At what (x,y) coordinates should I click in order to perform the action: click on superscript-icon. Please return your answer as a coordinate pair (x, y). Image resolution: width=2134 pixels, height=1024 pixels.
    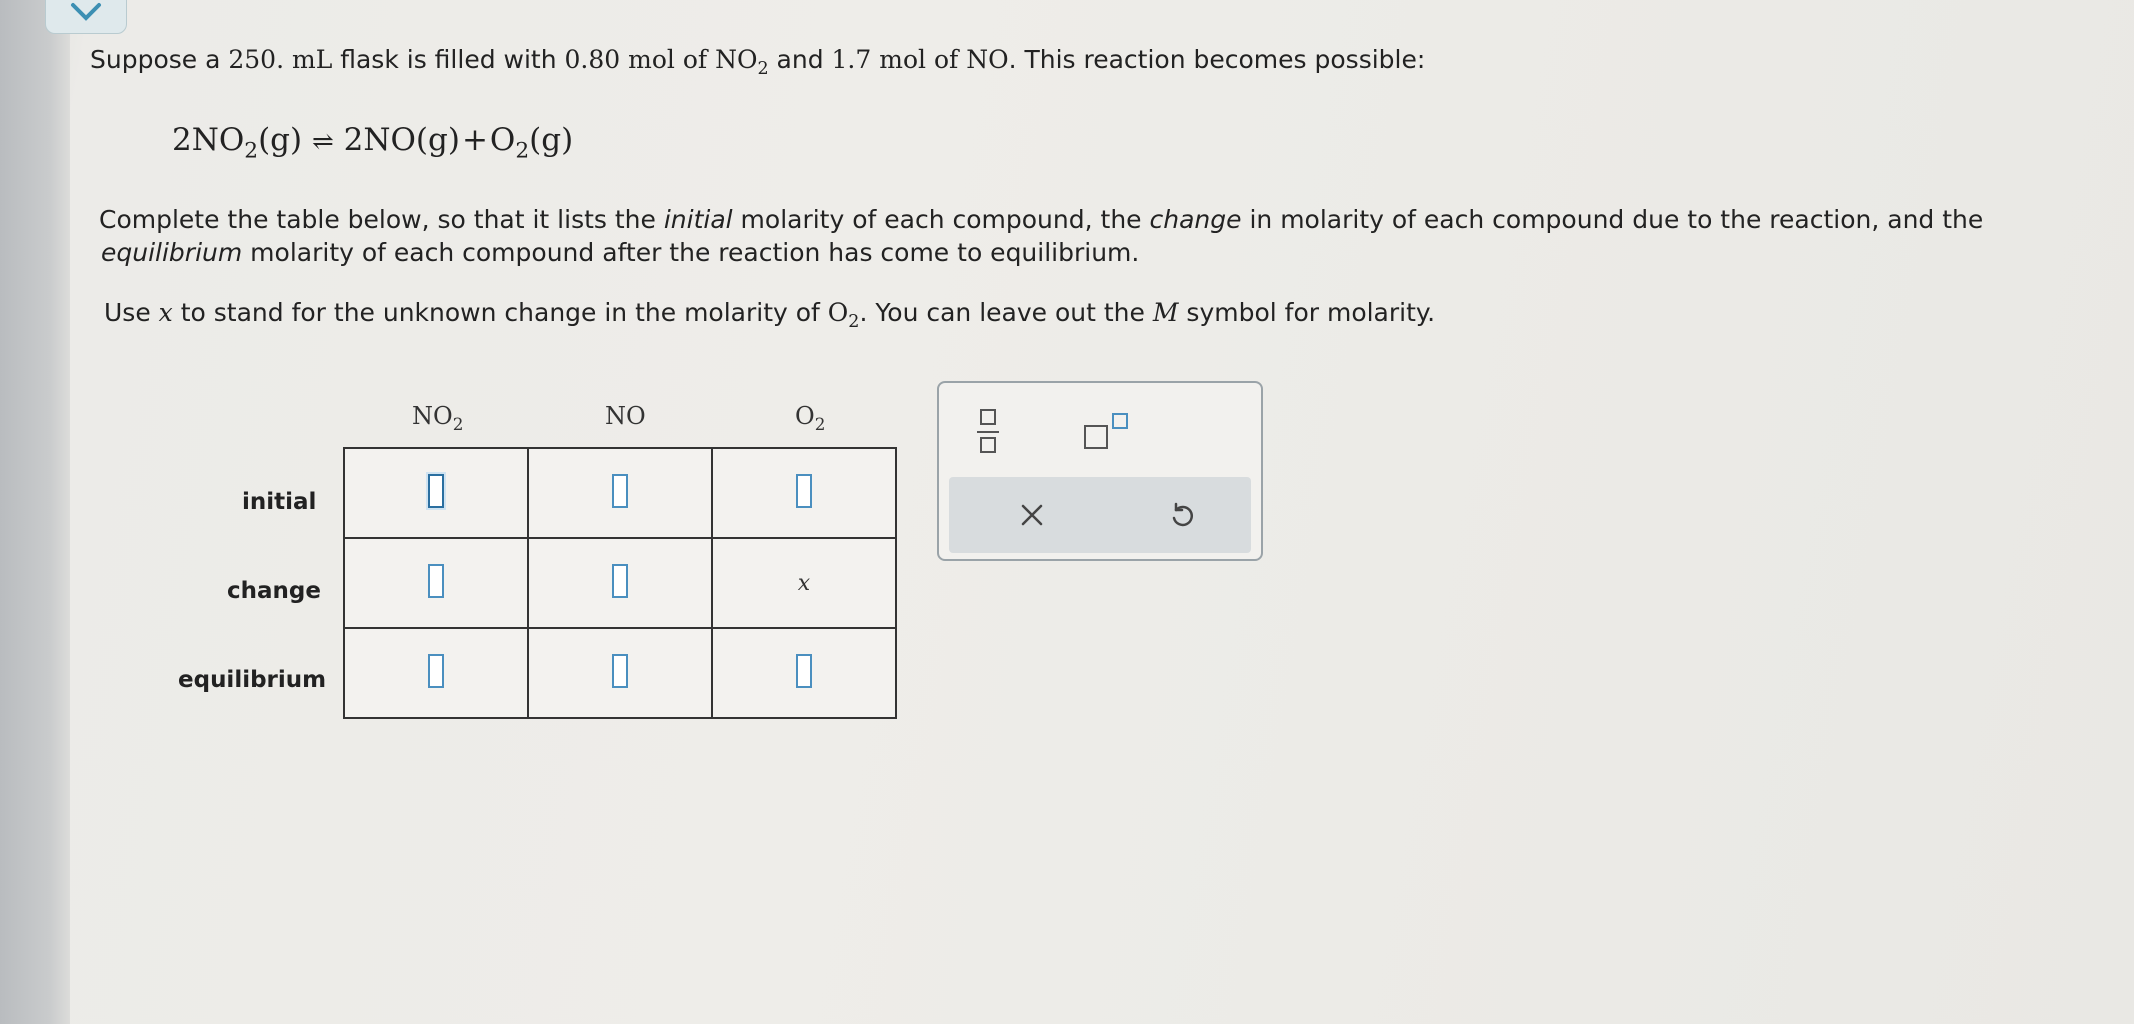
    Looking at the image, I should click on (1109, 431).